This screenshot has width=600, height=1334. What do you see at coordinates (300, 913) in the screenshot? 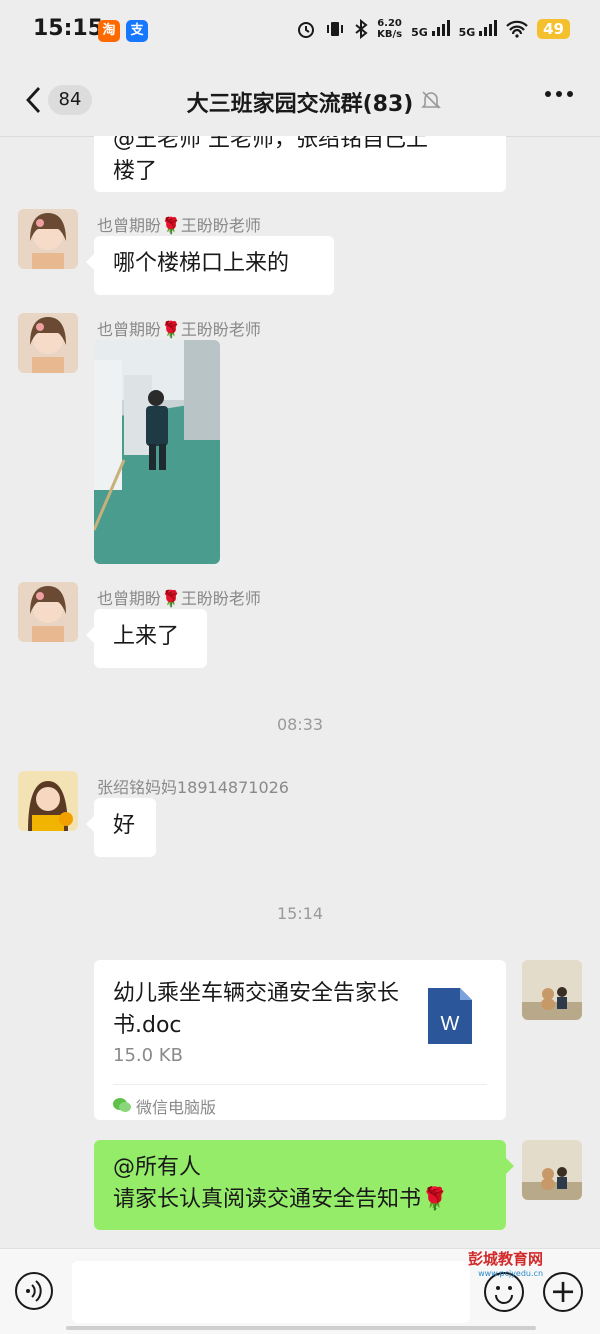
I see `timestamp: 15:14` at bounding box center [300, 913].